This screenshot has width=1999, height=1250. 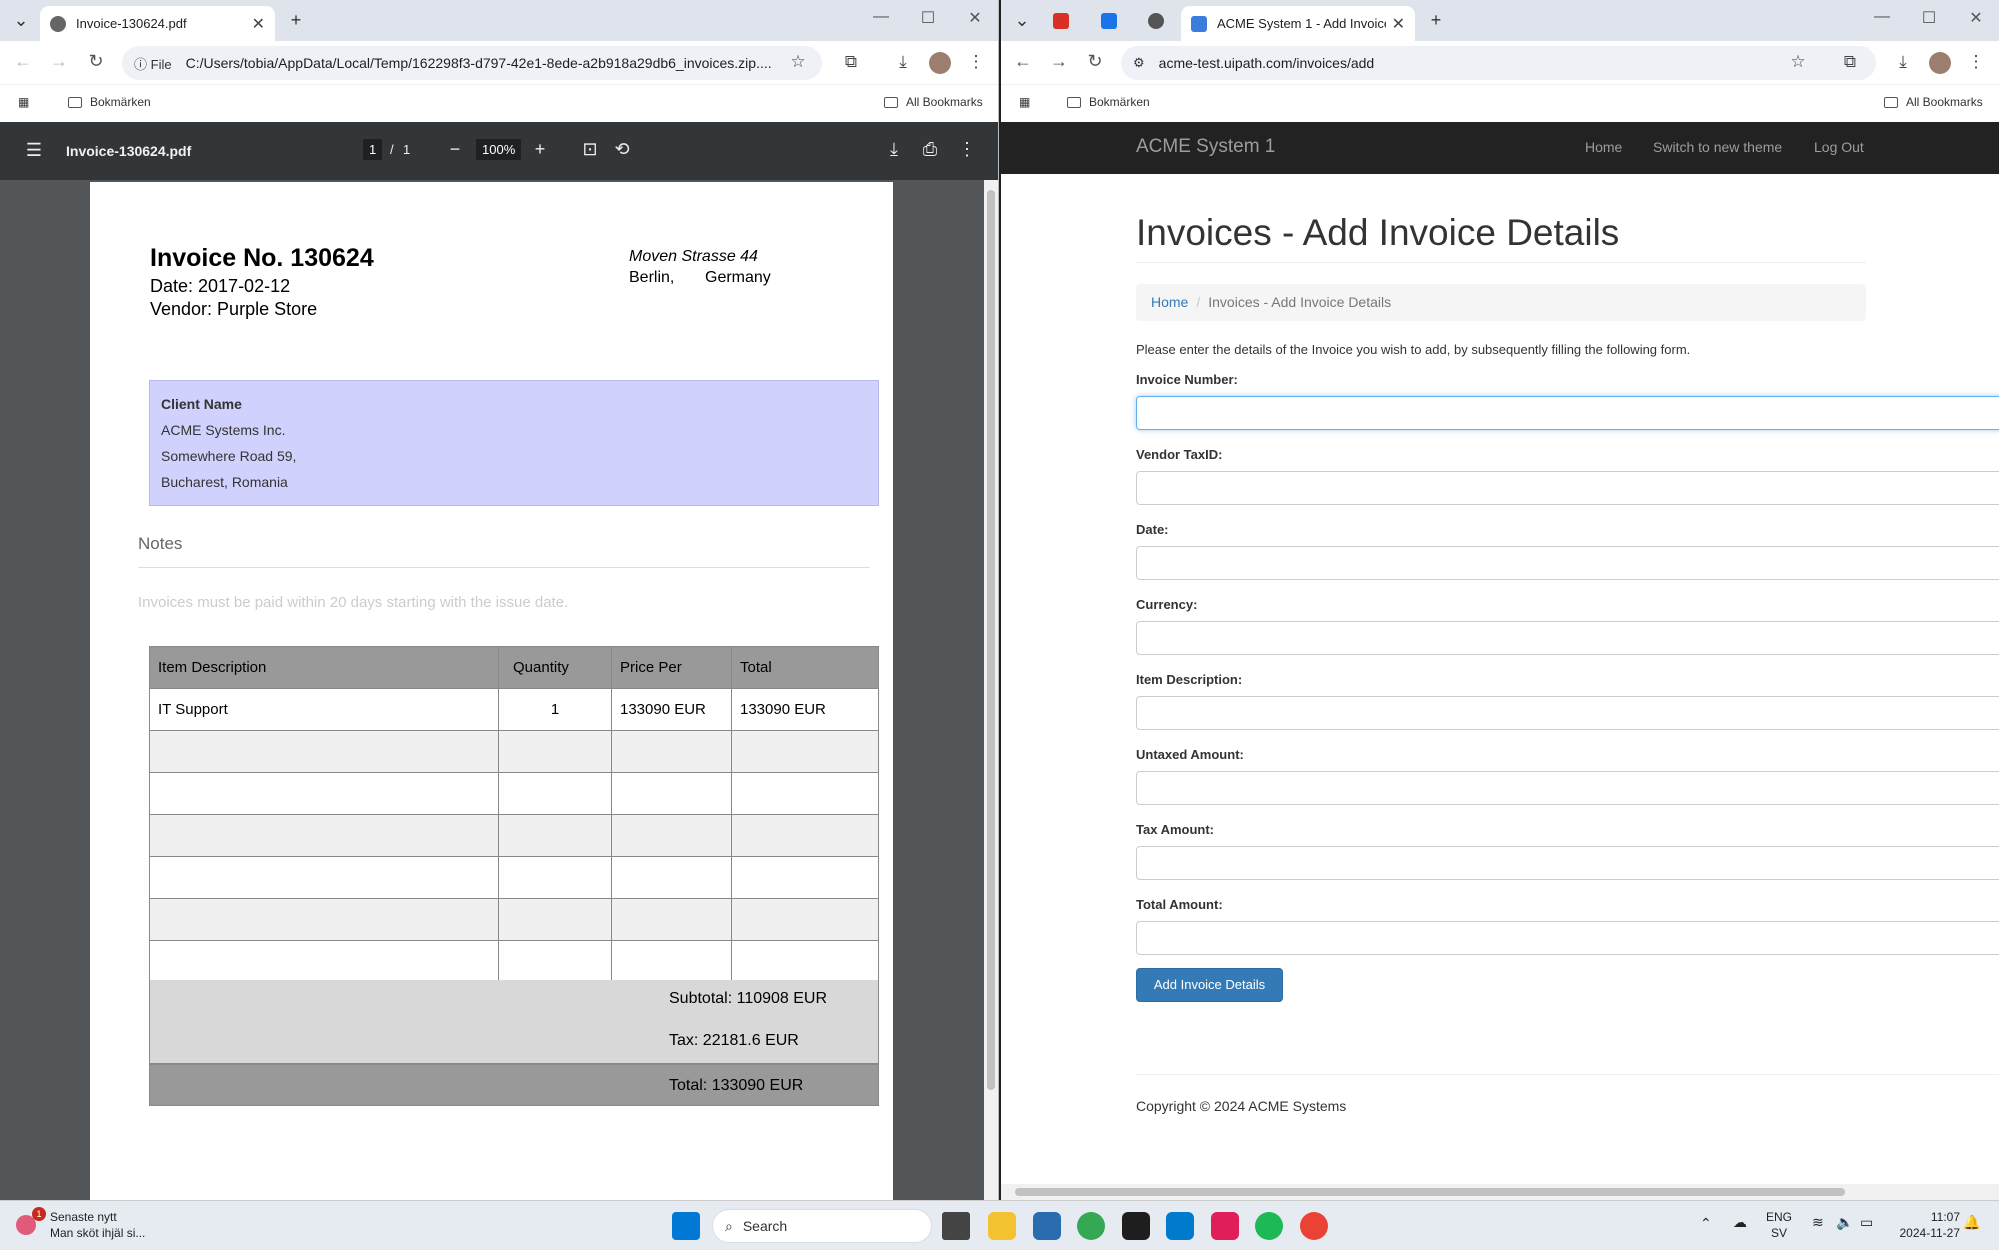 I want to click on tab-acme: ACME System 1 - Add Invoice D ✕, so click(x=1298, y=23).